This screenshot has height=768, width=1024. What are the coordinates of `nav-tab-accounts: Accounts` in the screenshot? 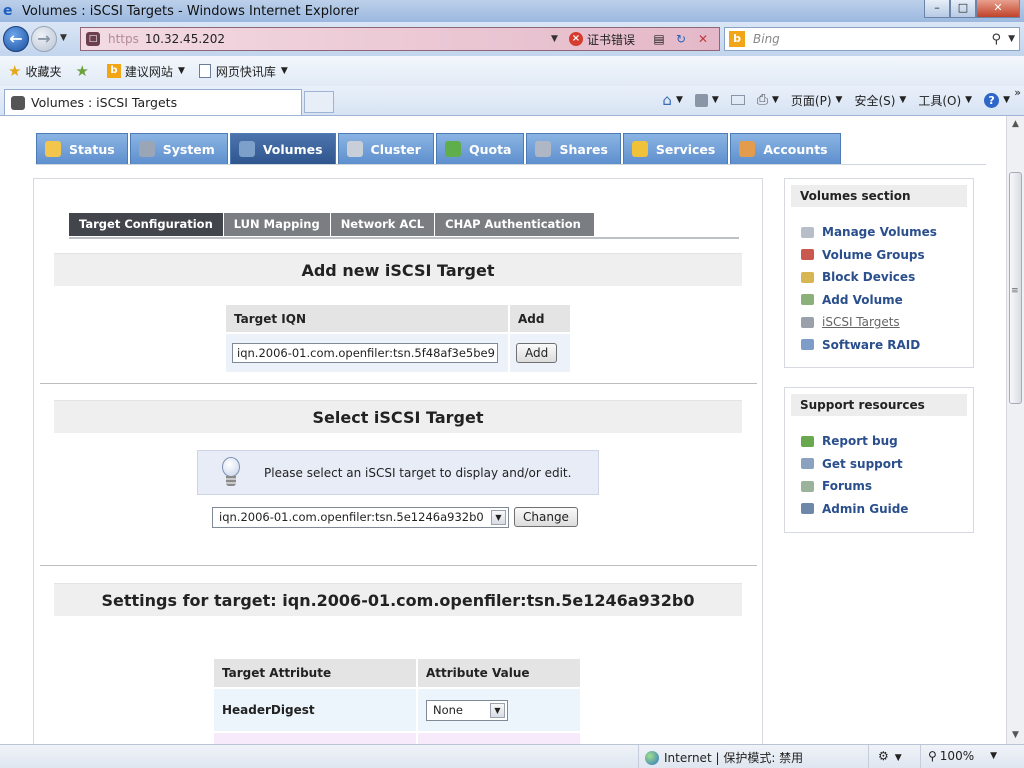 It's located at (785, 149).